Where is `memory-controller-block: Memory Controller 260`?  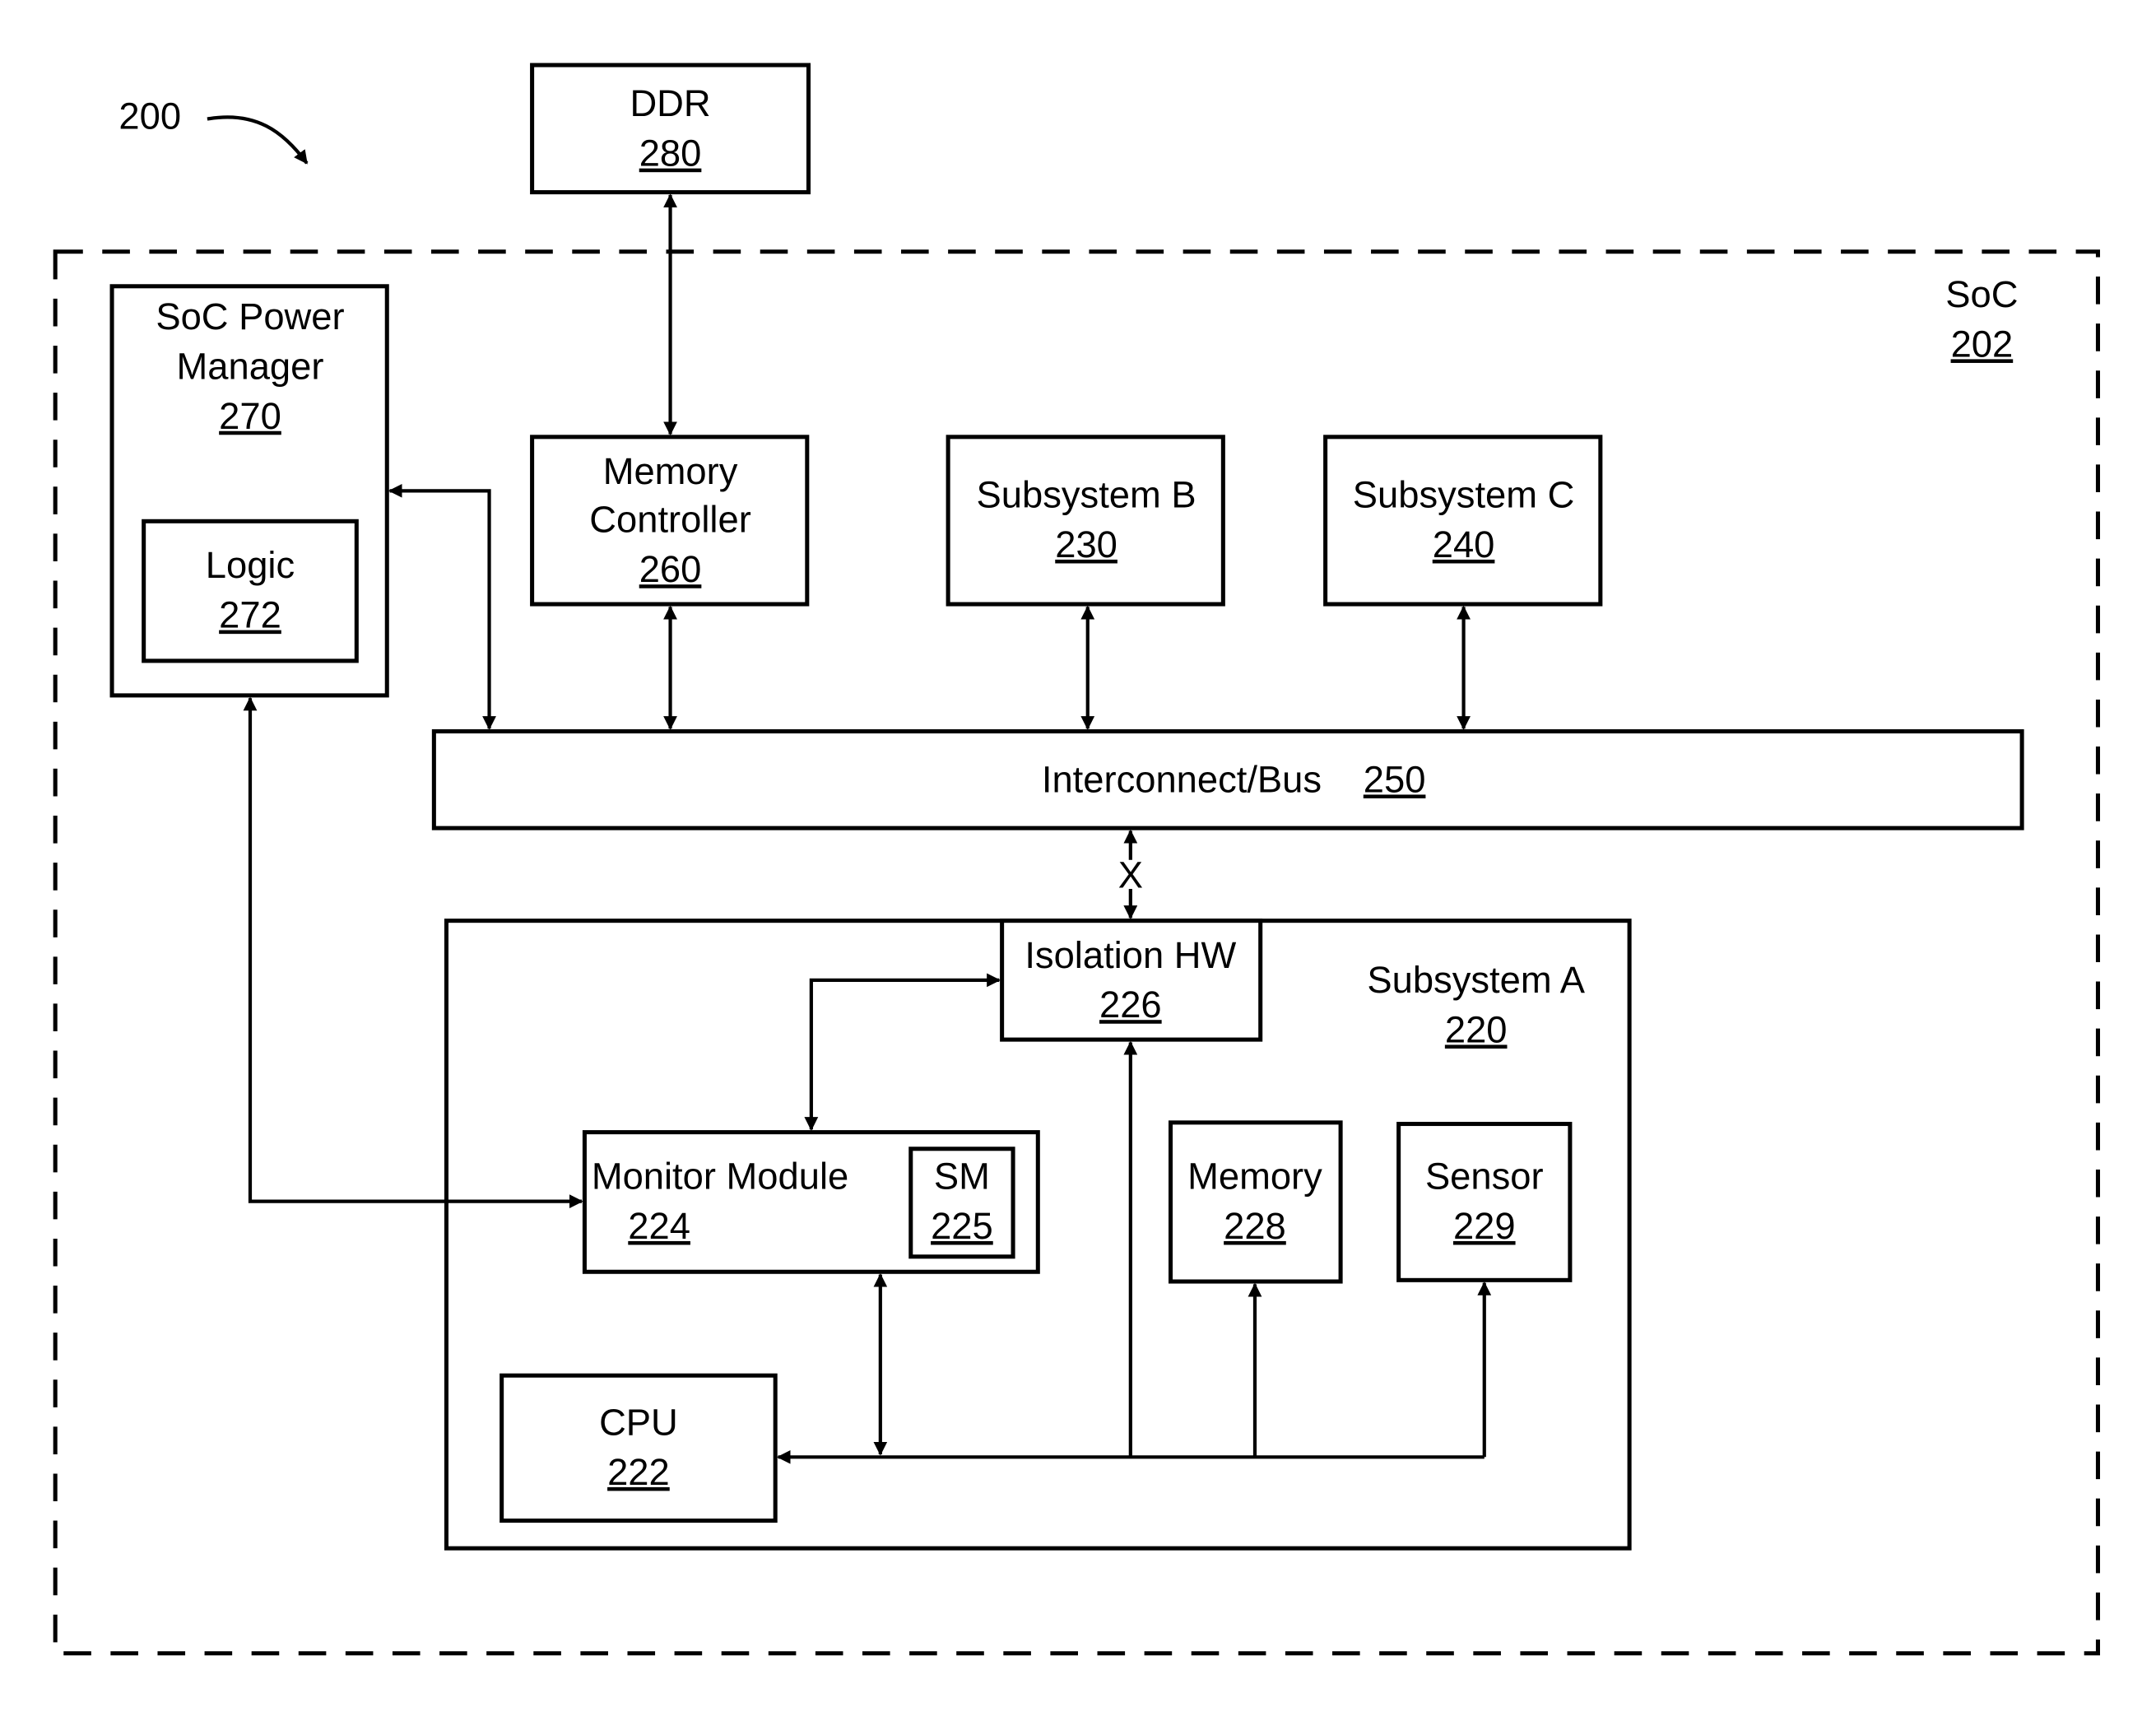
memory-controller-block: Memory Controller 260 is located at coordinates (670, 521).